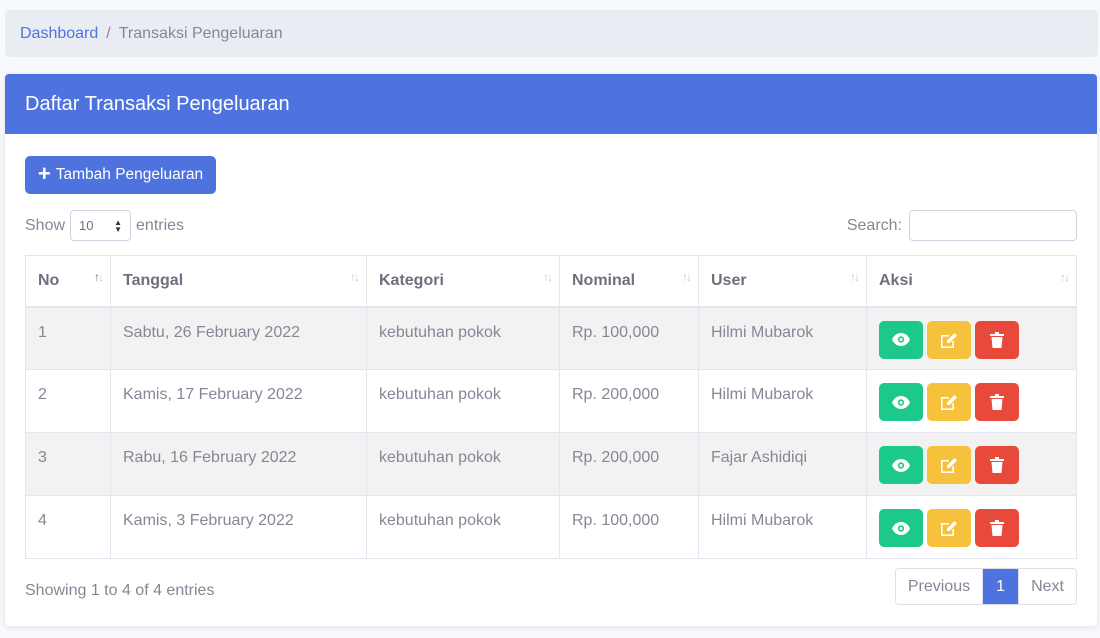 The image size is (1100, 638). I want to click on column-header-tanggal: Tanggal ↑↓, so click(238, 281).